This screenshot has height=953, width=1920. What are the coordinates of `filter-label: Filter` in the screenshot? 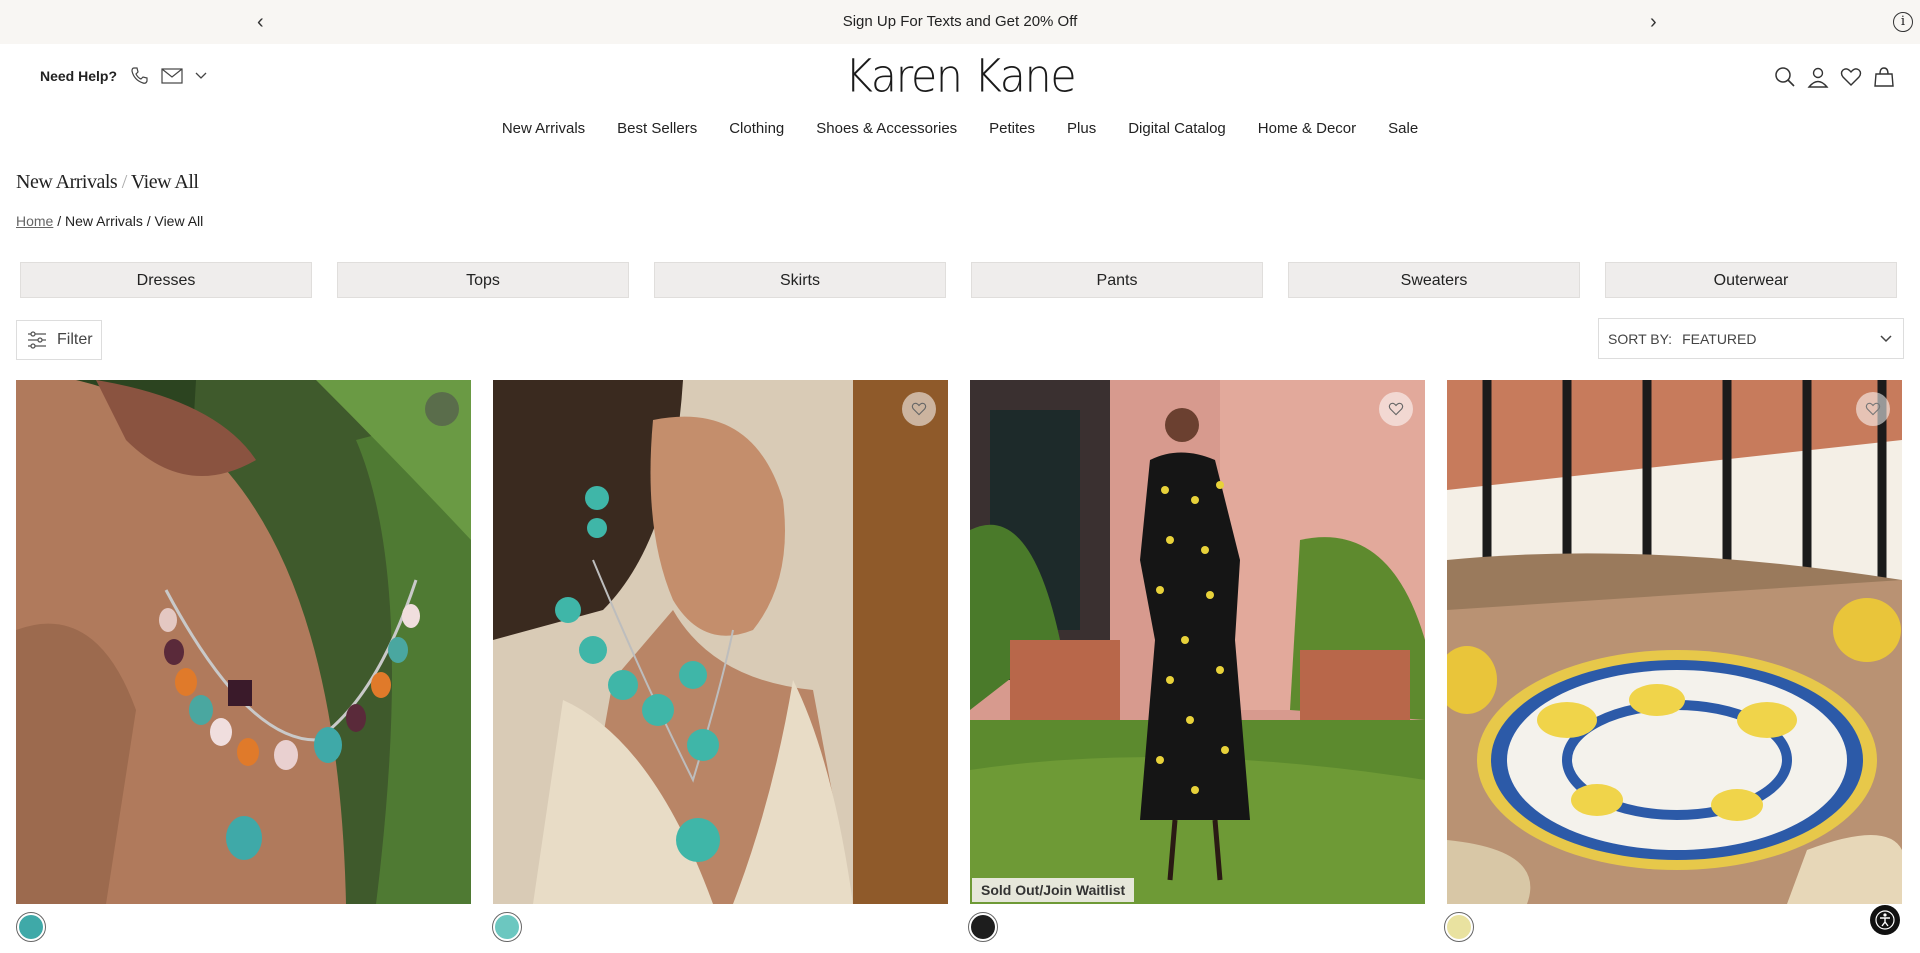 It's located at (75, 339).